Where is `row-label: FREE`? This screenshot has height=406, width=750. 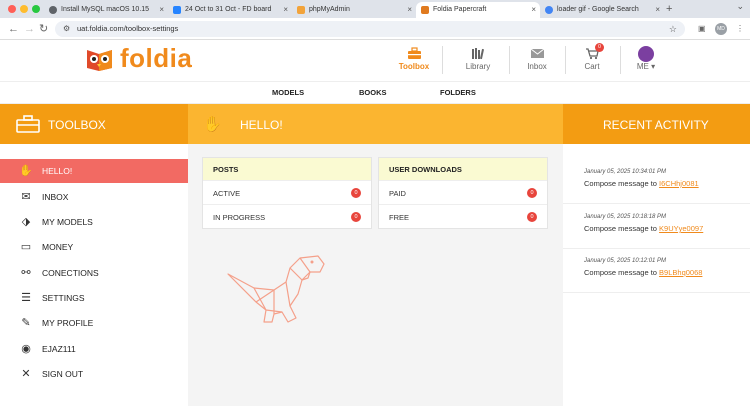 row-label: FREE is located at coordinates (399, 217).